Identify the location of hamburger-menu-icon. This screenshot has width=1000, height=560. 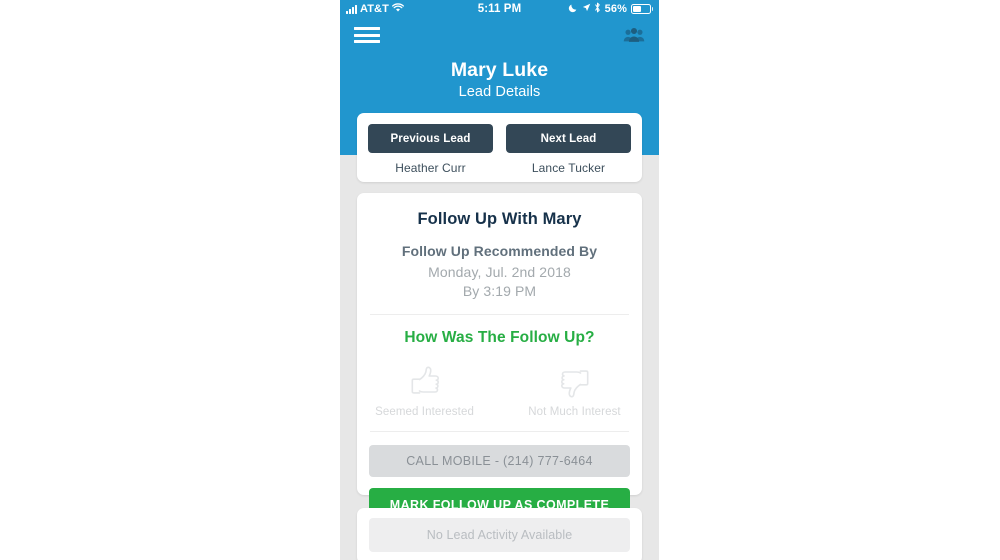
(367, 35).